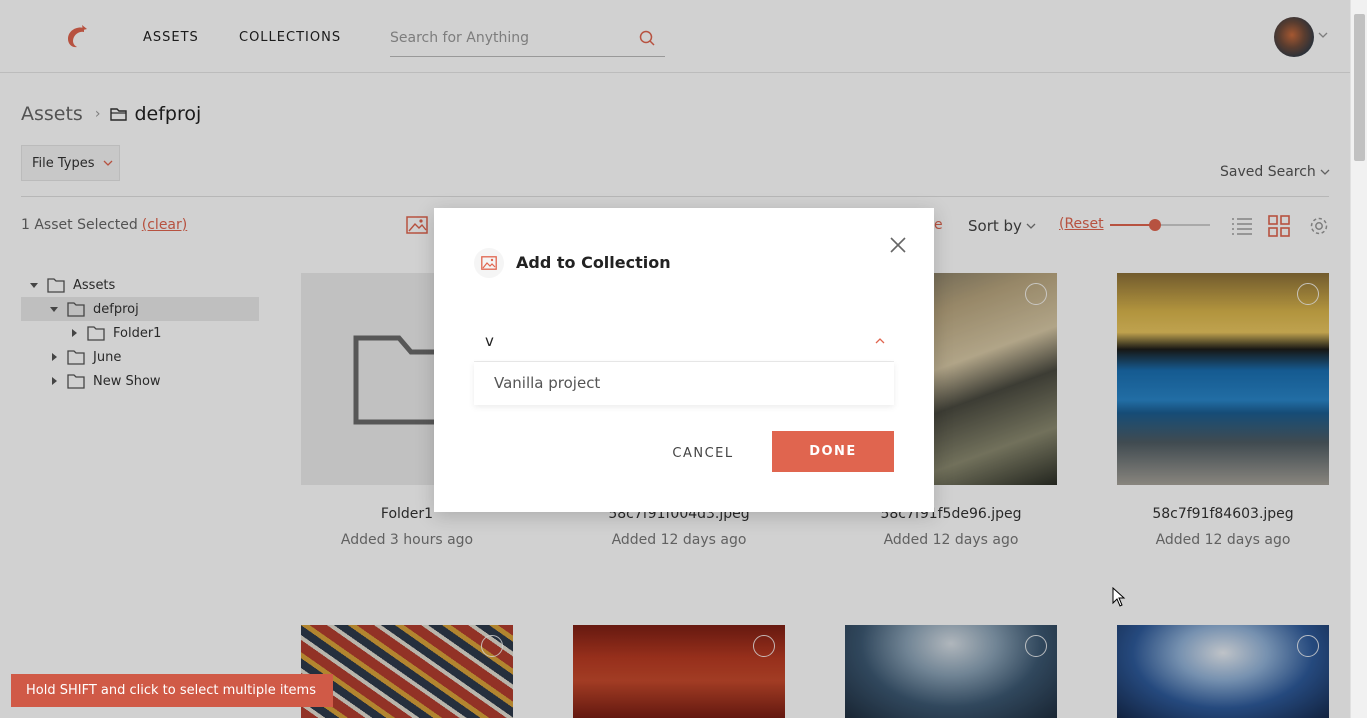 This screenshot has height=718, width=1367. I want to click on dropdown-option: Vanilla project, so click(684, 383).